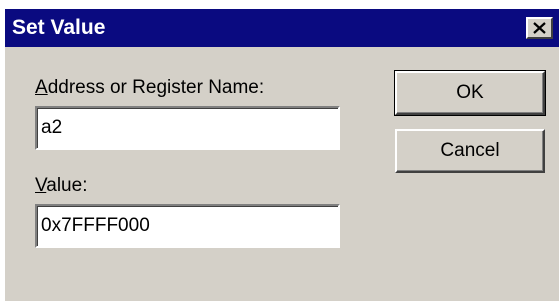  I want to click on ok-button-label: OK, so click(470, 92).